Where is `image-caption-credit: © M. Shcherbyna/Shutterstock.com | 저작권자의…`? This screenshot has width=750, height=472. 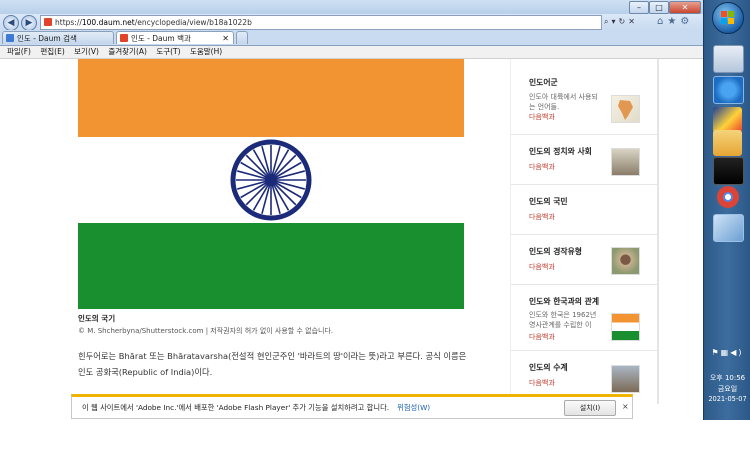
image-caption-credit: © M. Shcherbyna/Shutterstock.com | 저작권자의… is located at coordinates (206, 331).